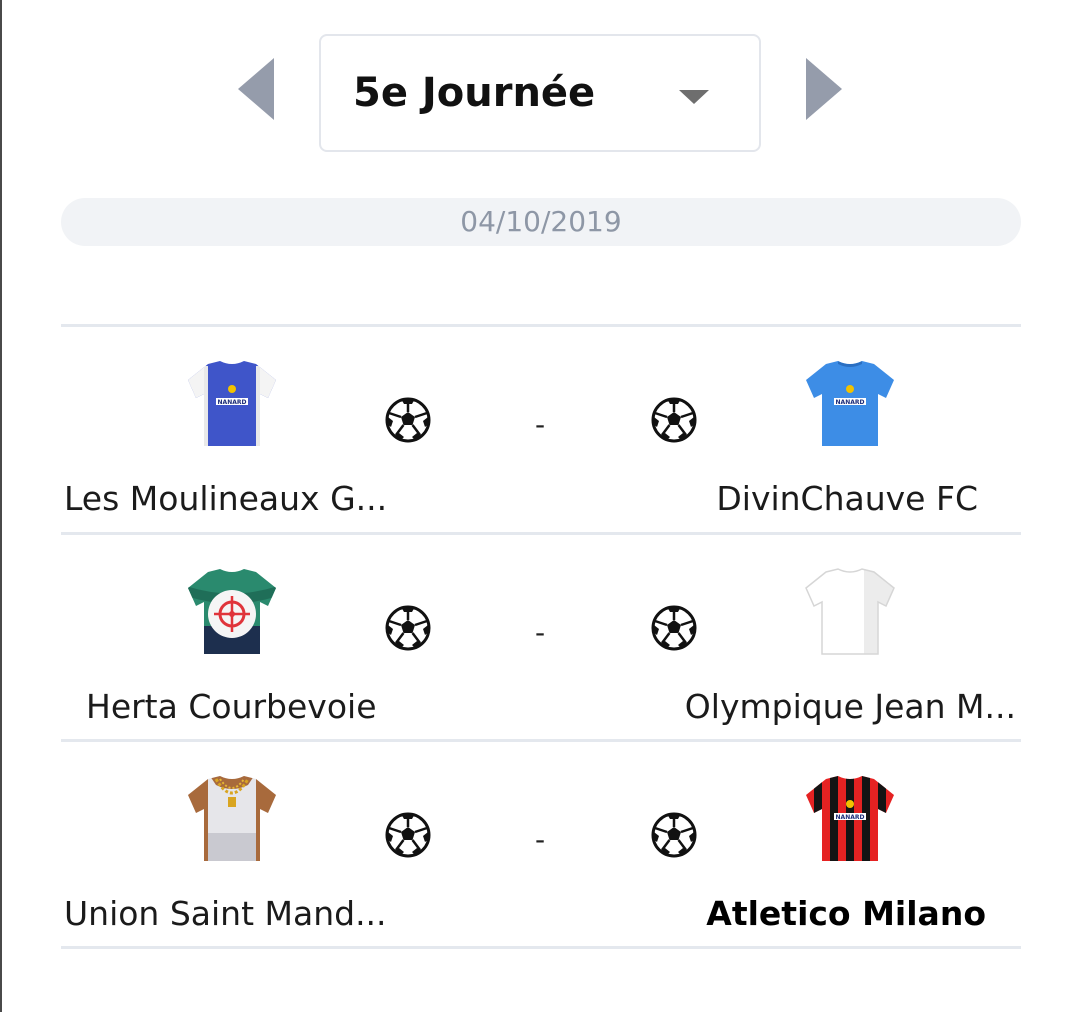 The image size is (1080, 1012). What do you see at coordinates (847, 498) in the screenshot?
I see `away-team-name: DivinChauve FC` at bounding box center [847, 498].